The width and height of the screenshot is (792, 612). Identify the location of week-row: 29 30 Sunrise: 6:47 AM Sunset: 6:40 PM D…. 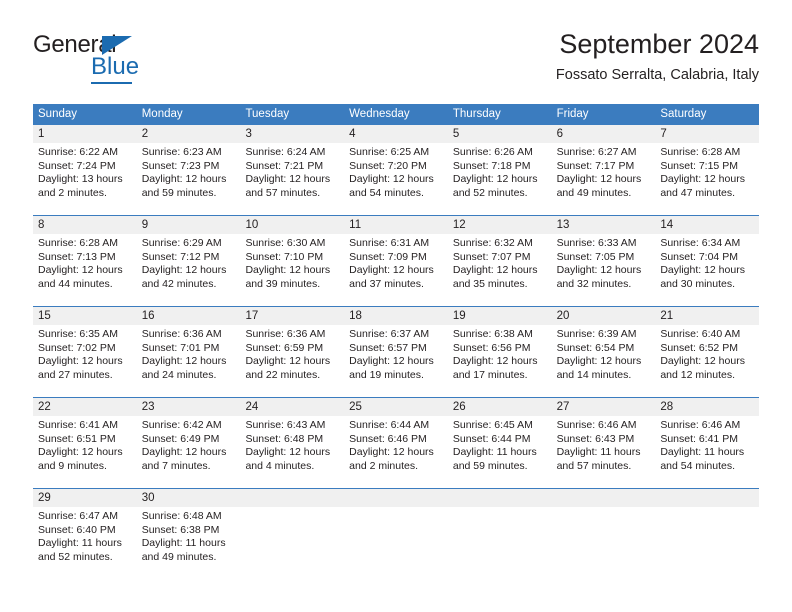
(396, 534).